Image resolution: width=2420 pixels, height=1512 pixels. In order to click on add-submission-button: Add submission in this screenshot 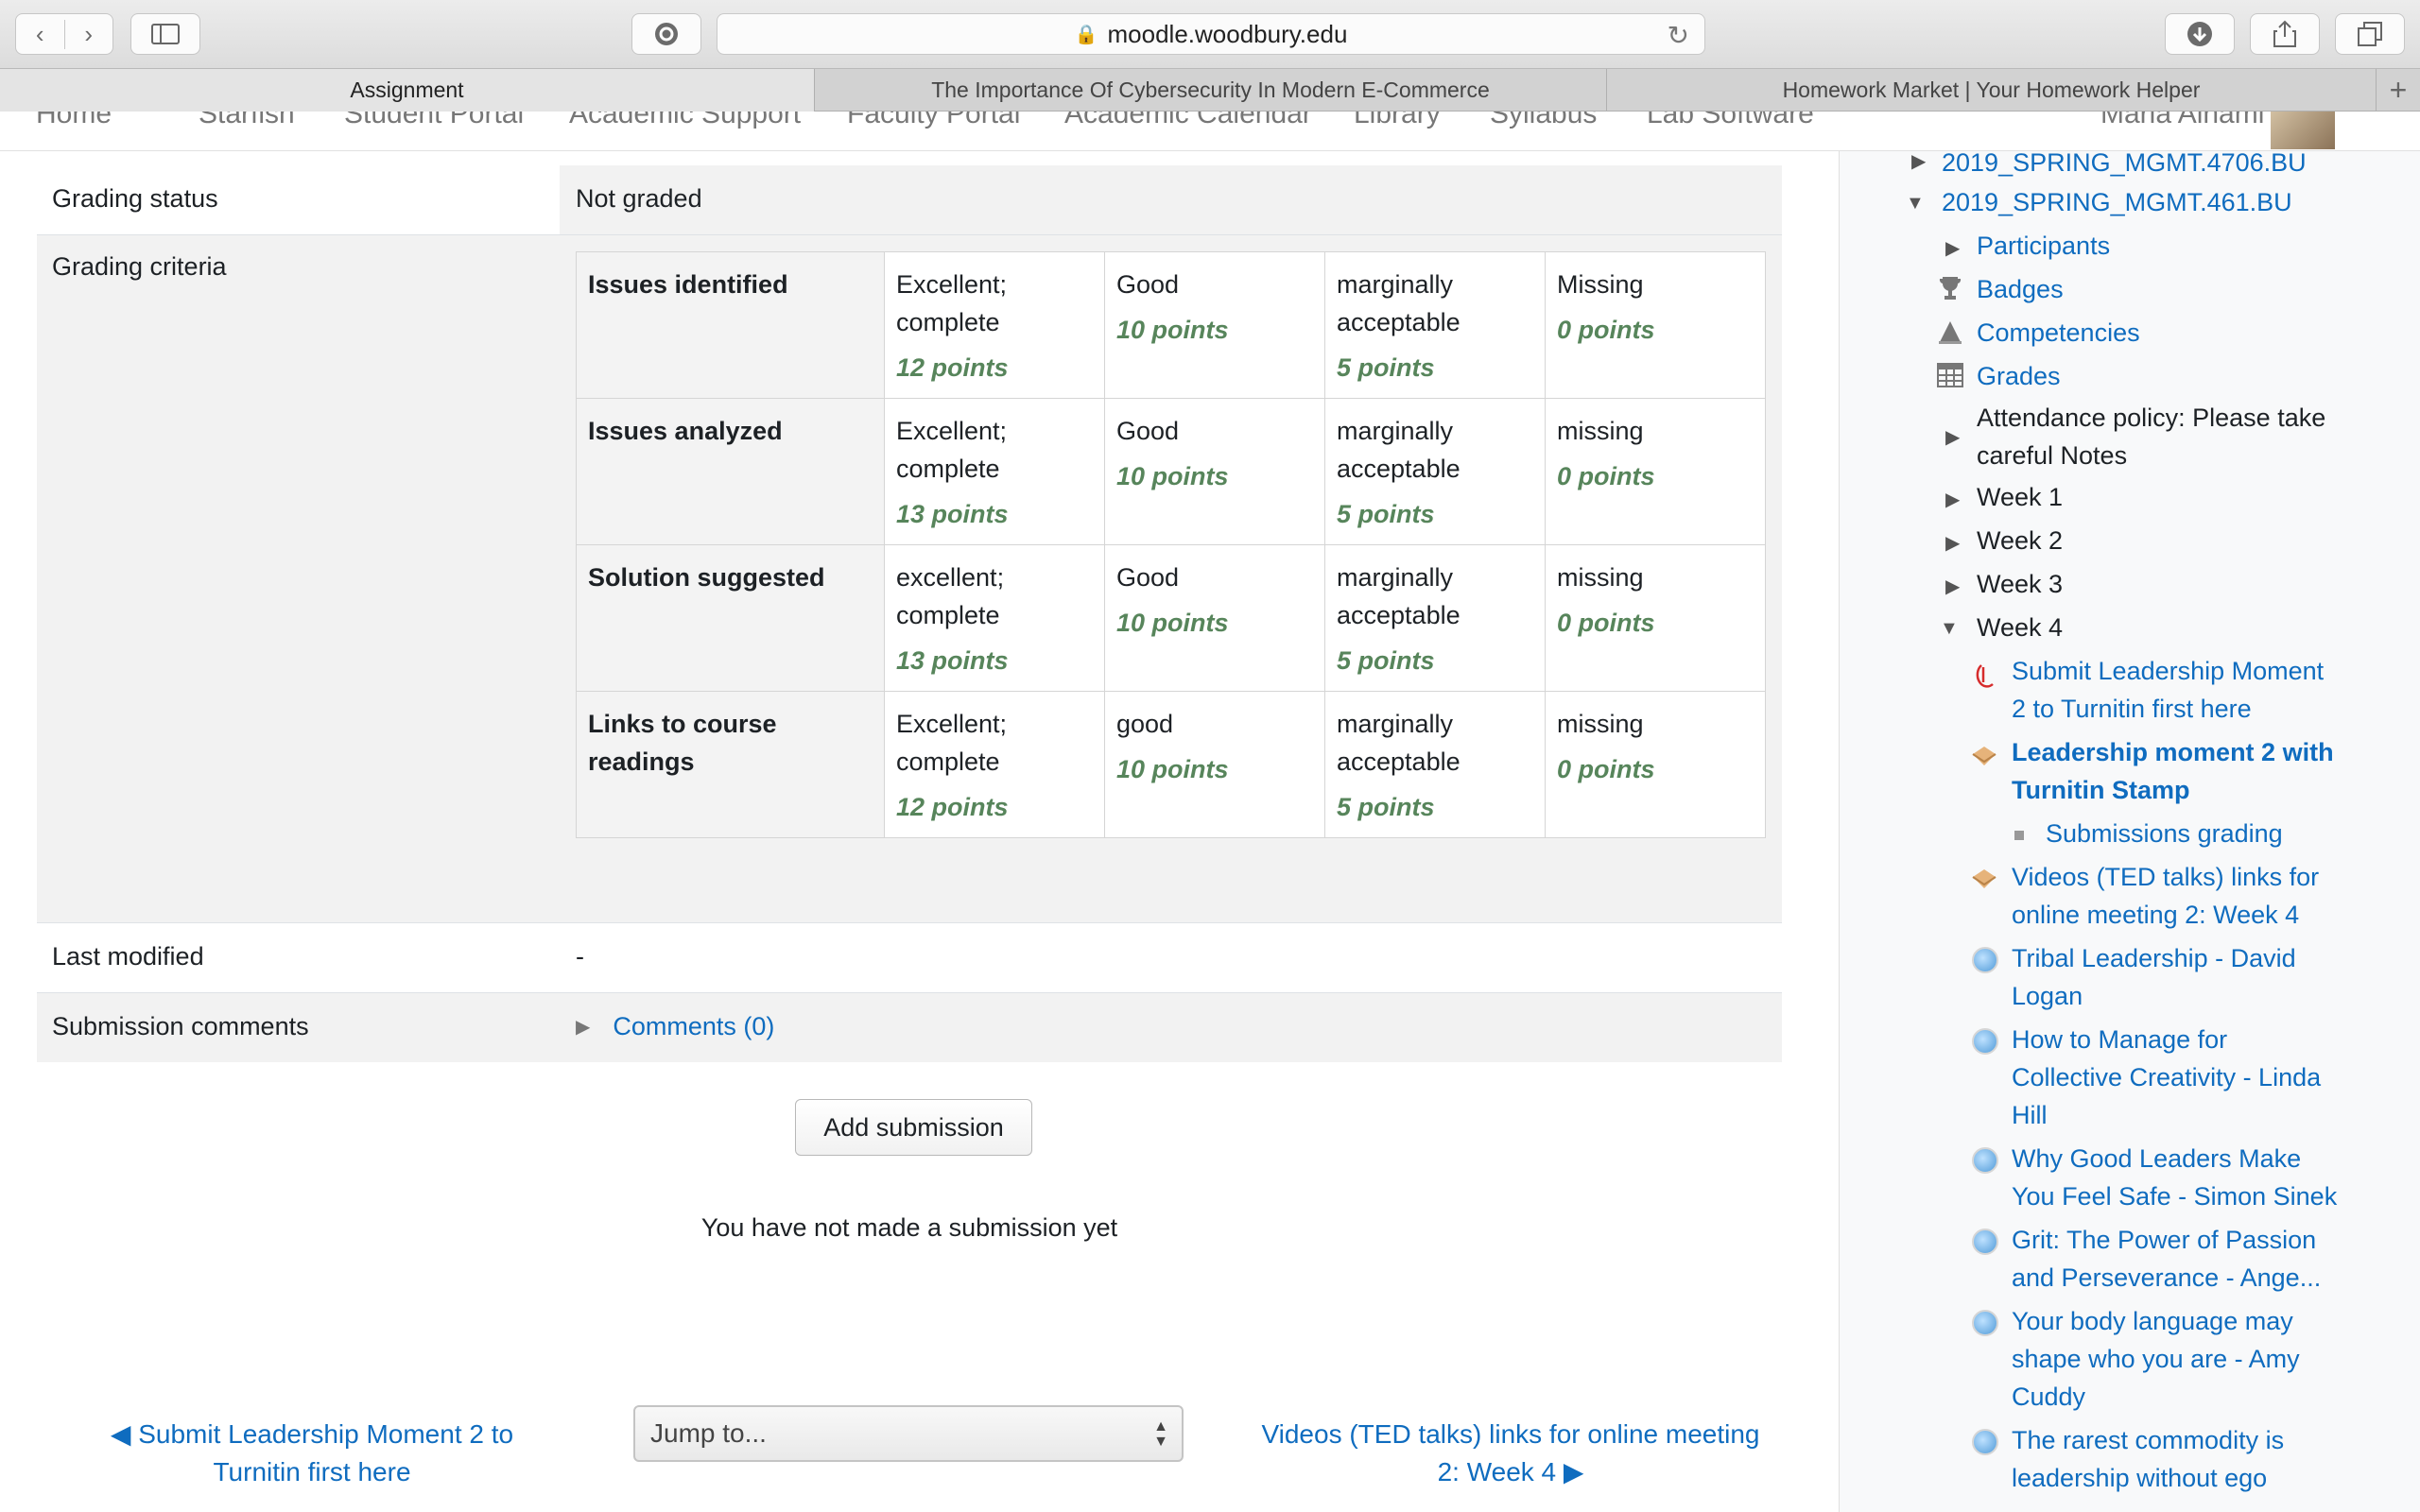, I will do `click(913, 1127)`.